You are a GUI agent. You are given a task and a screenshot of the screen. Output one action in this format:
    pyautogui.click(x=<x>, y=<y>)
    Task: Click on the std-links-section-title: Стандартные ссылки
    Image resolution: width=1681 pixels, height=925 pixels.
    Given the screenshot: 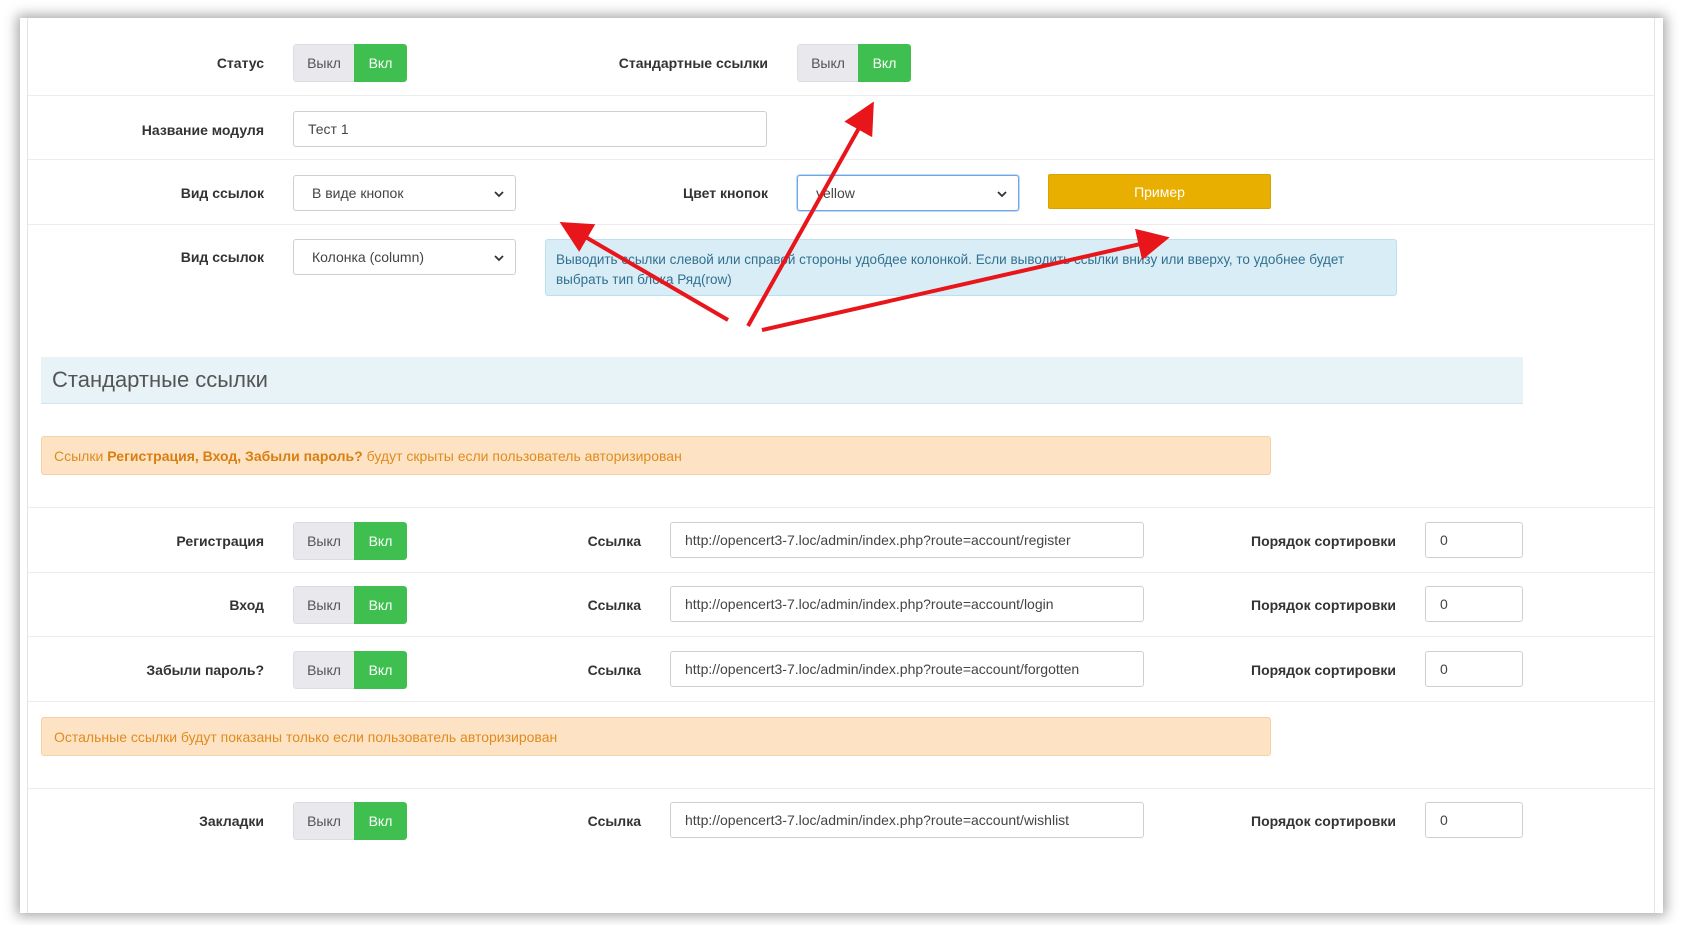 What is the action you would take?
    pyautogui.click(x=782, y=380)
    